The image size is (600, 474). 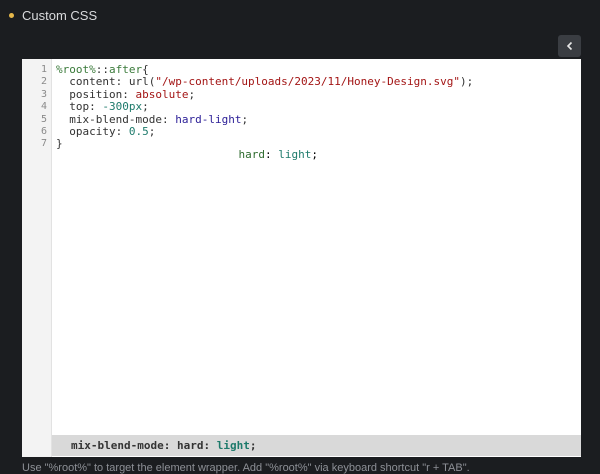 I want to click on code-line: }, so click(x=59, y=143).